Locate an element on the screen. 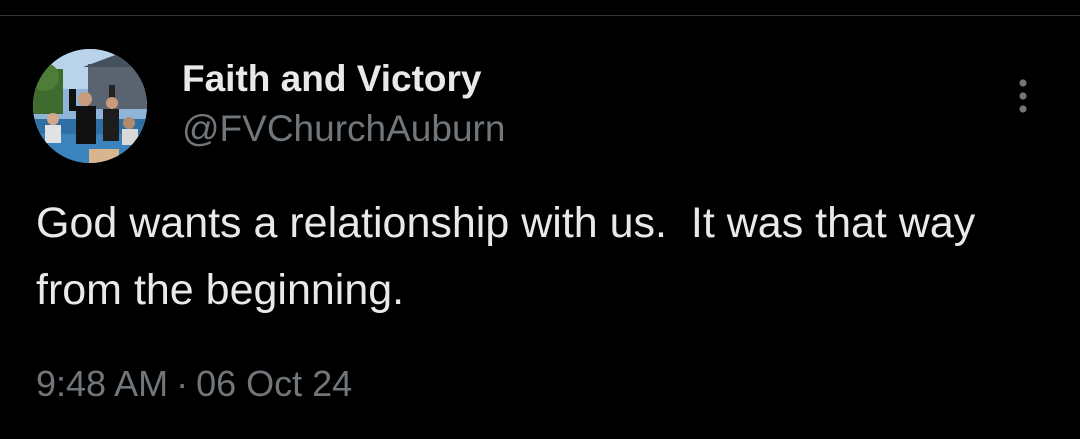 The width and height of the screenshot is (1080, 439). top-divider is located at coordinates (540, 15).